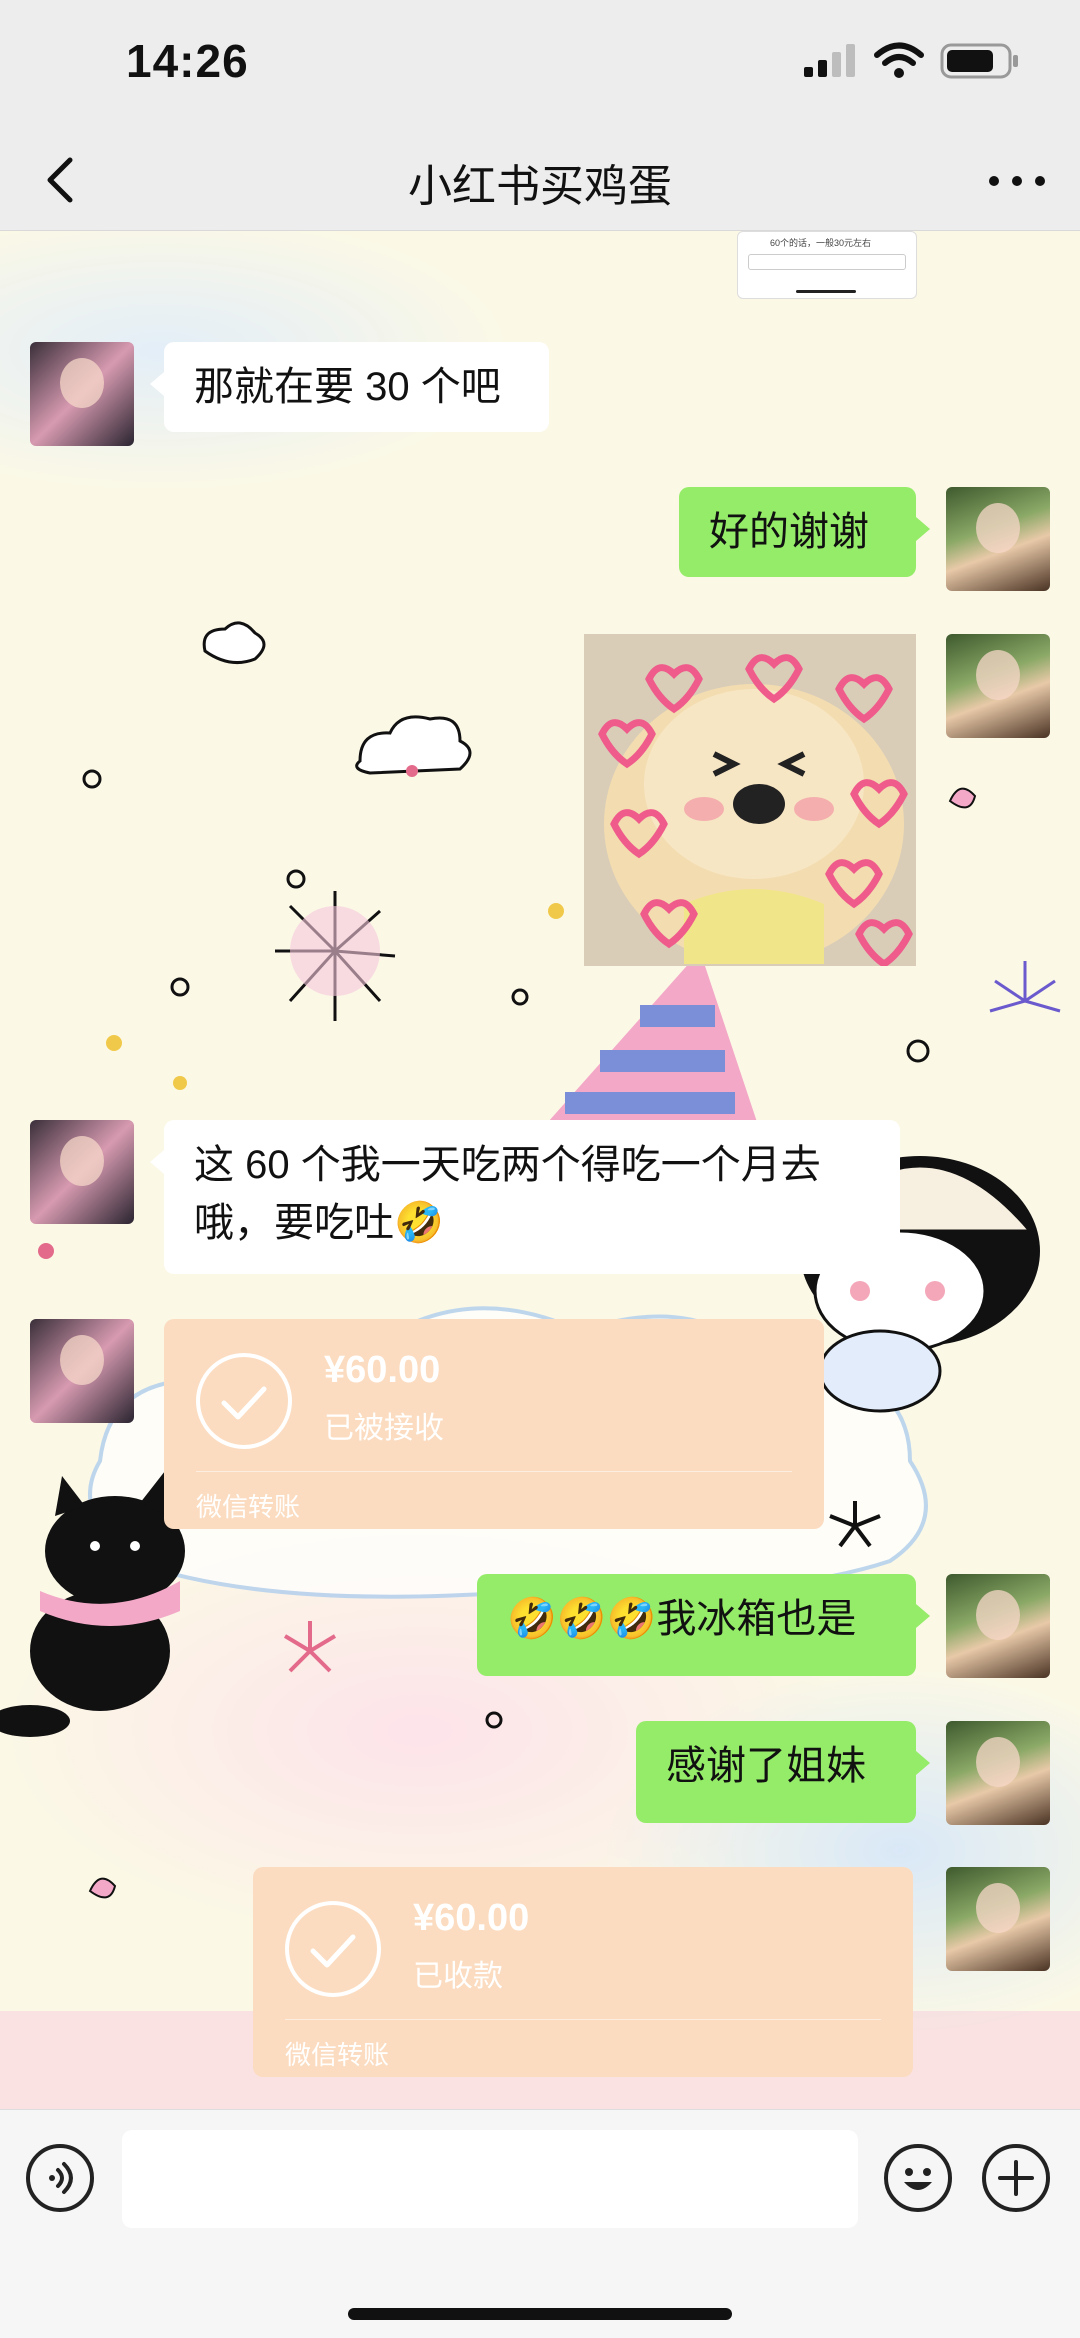 This screenshot has width=1080, height=2338. What do you see at coordinates (294, 1223) in the screenshot?
I see `message-text-line: 哦，要吃吐` at bounding box center [294, 1223].